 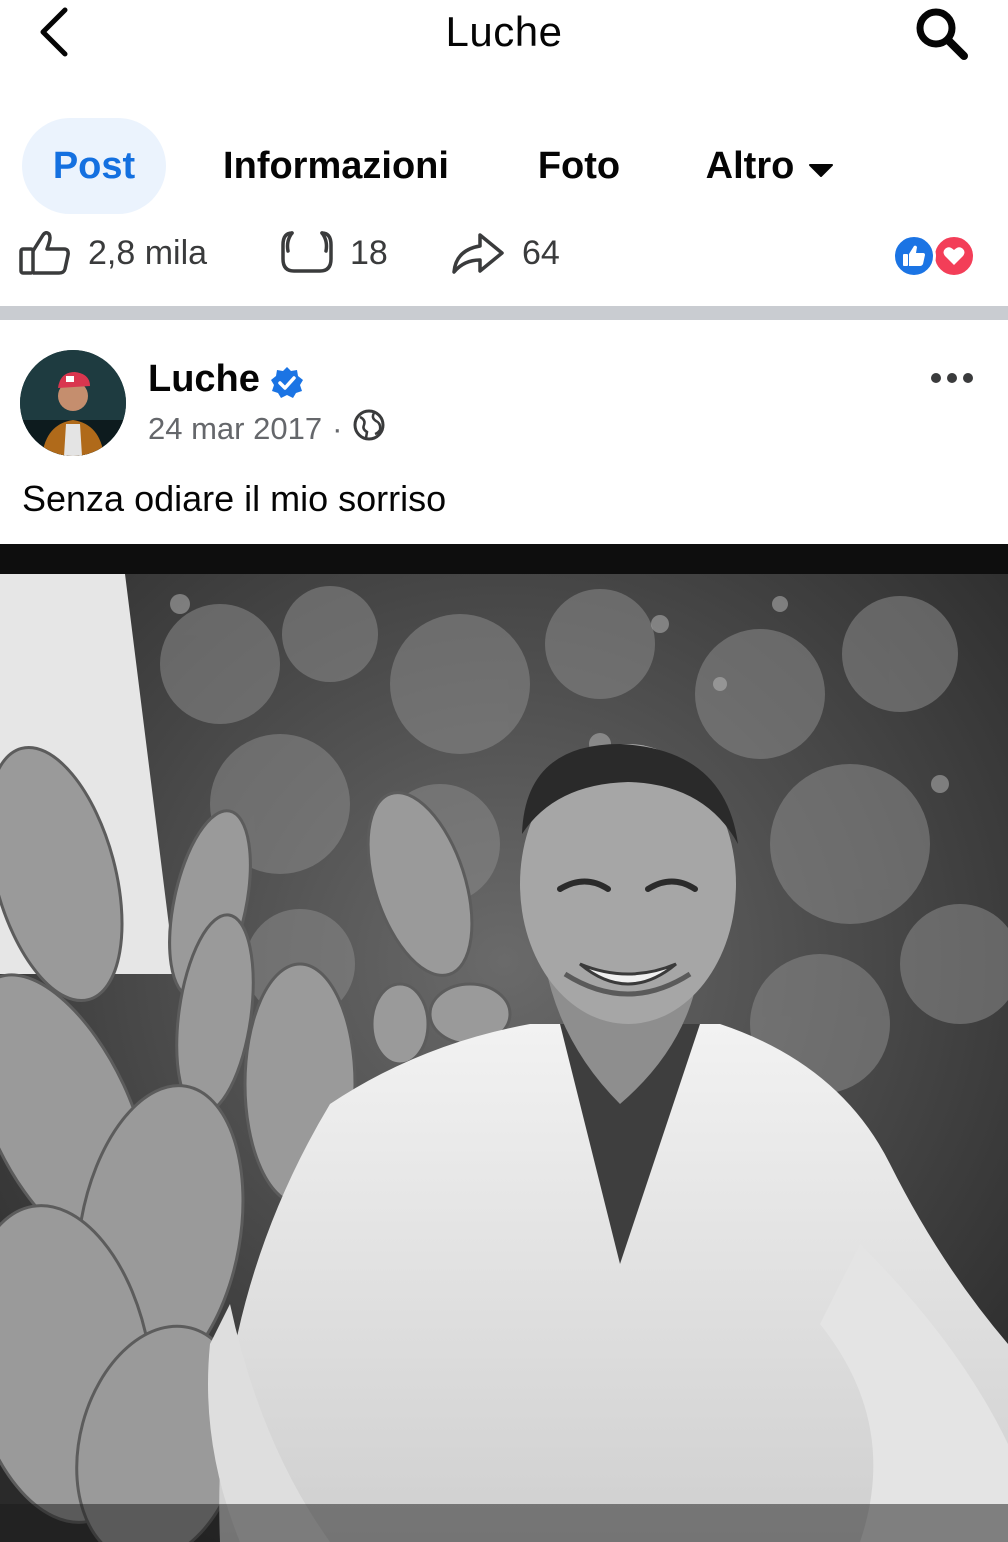 I want to click on tab-foto: Foto, so click(x=579, y=166).